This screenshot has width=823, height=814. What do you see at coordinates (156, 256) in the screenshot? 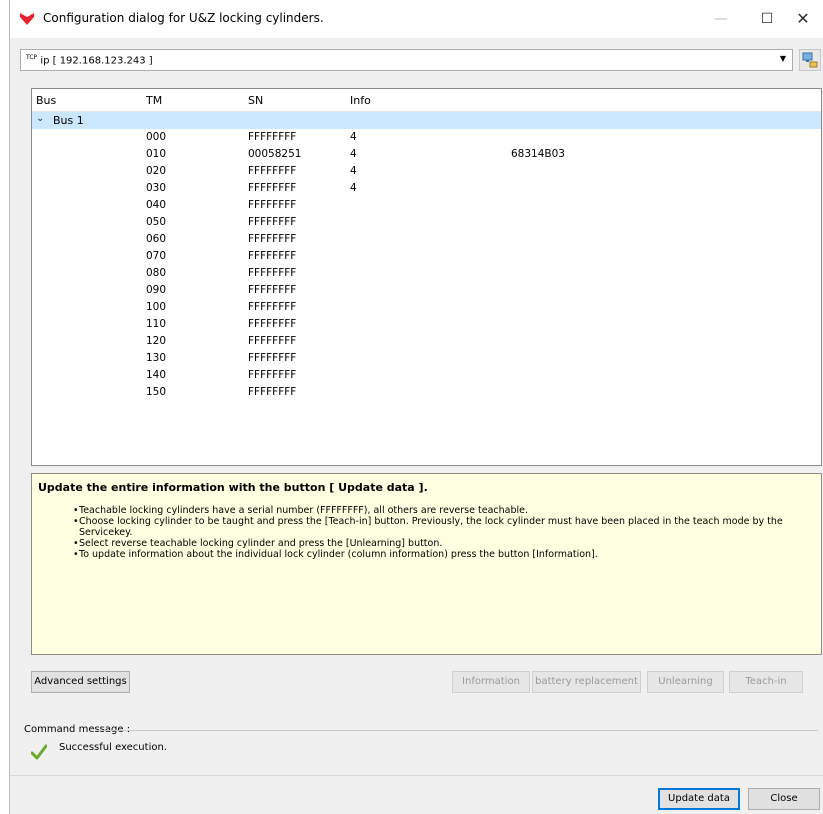
I see `cell-tm: 070` at bounding box center [156, 256].